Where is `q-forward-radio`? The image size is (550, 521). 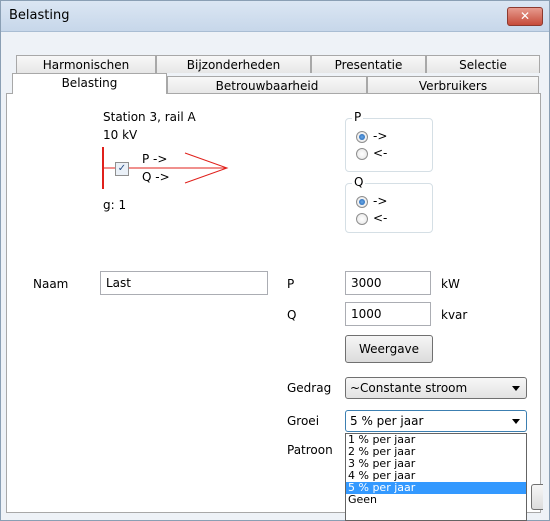 q-forward-radio is located at coordinates (362, 202).